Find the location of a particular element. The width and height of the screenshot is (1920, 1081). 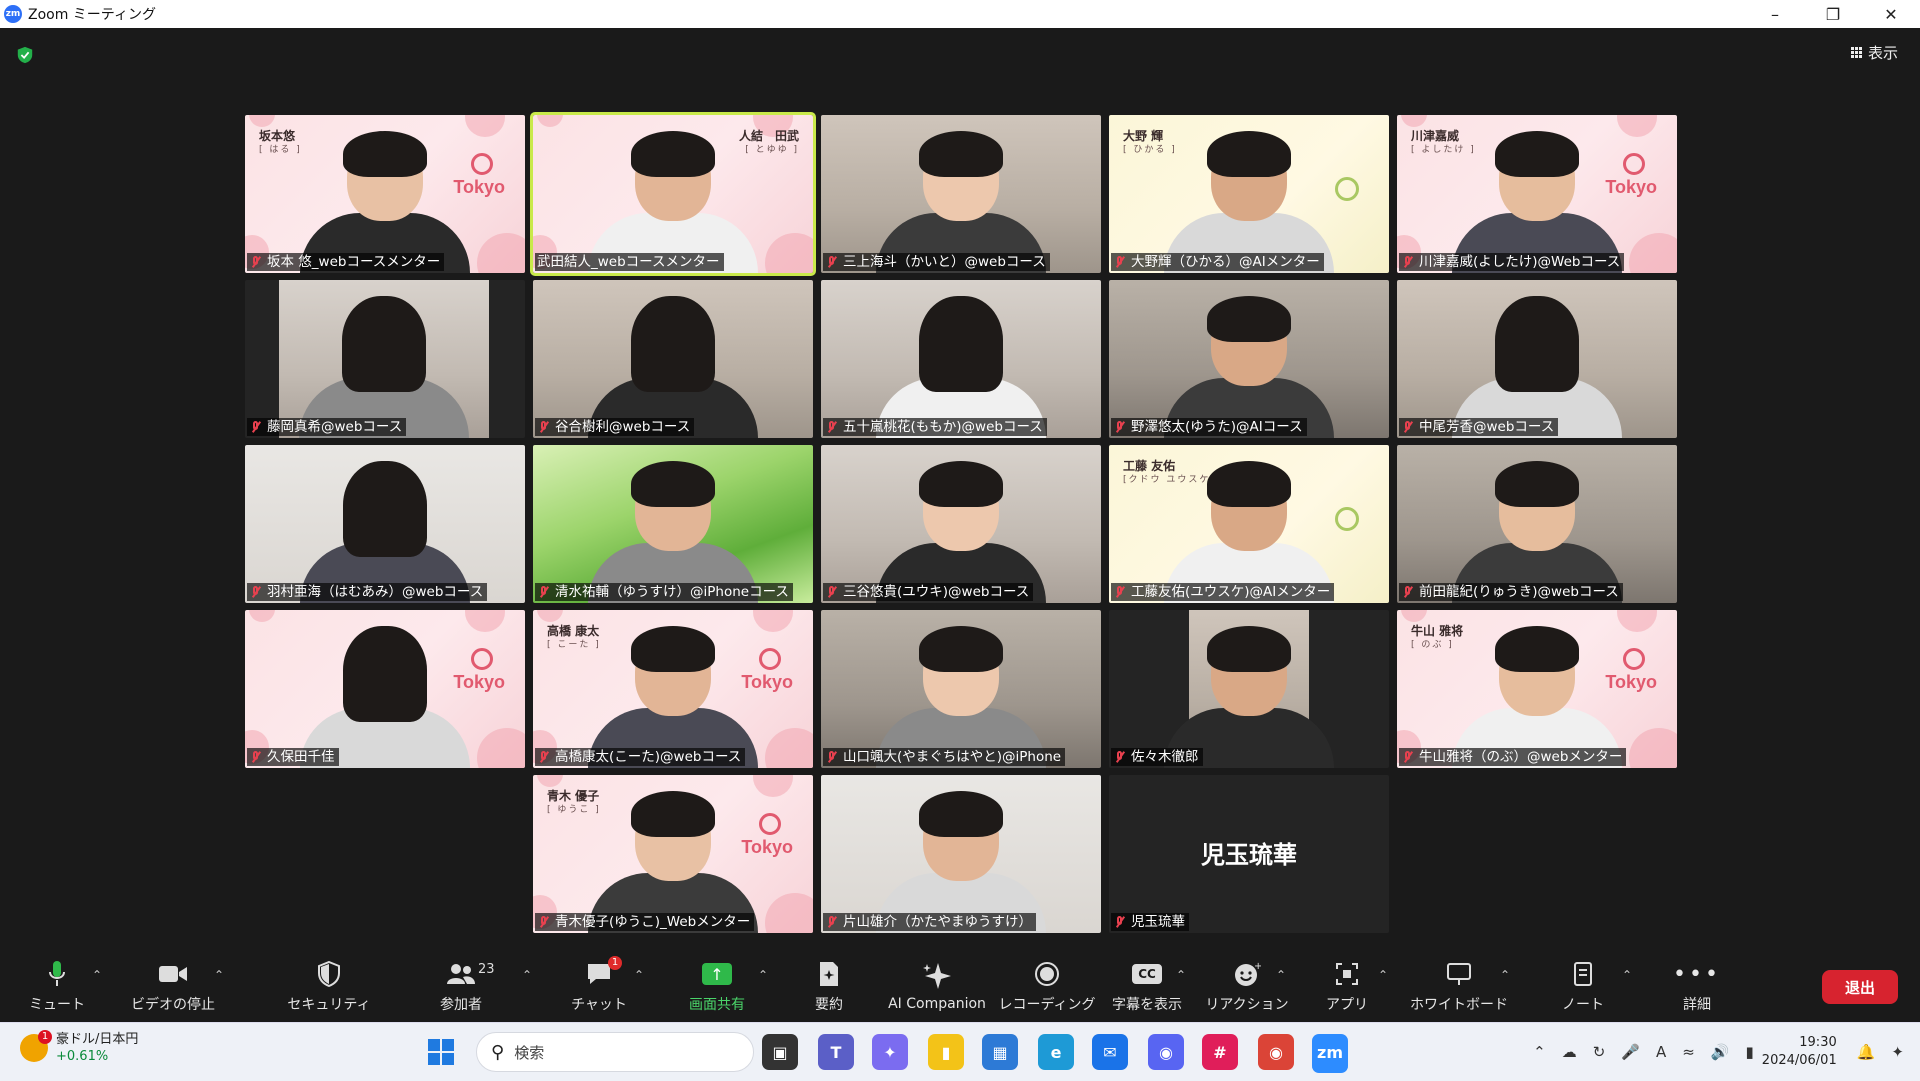

onedrive-icon: ☁ is located at coordinates (1569, 1052).